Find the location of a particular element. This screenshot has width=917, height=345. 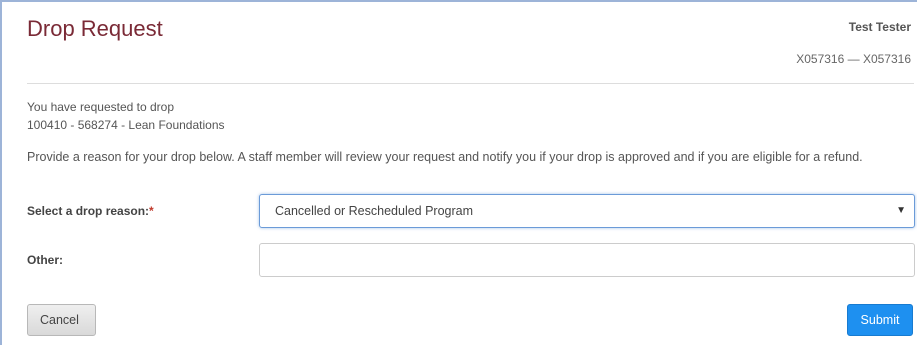

drop-course: 100410 - 568274 - Lean Foundations is located at coordinates (126, 125).